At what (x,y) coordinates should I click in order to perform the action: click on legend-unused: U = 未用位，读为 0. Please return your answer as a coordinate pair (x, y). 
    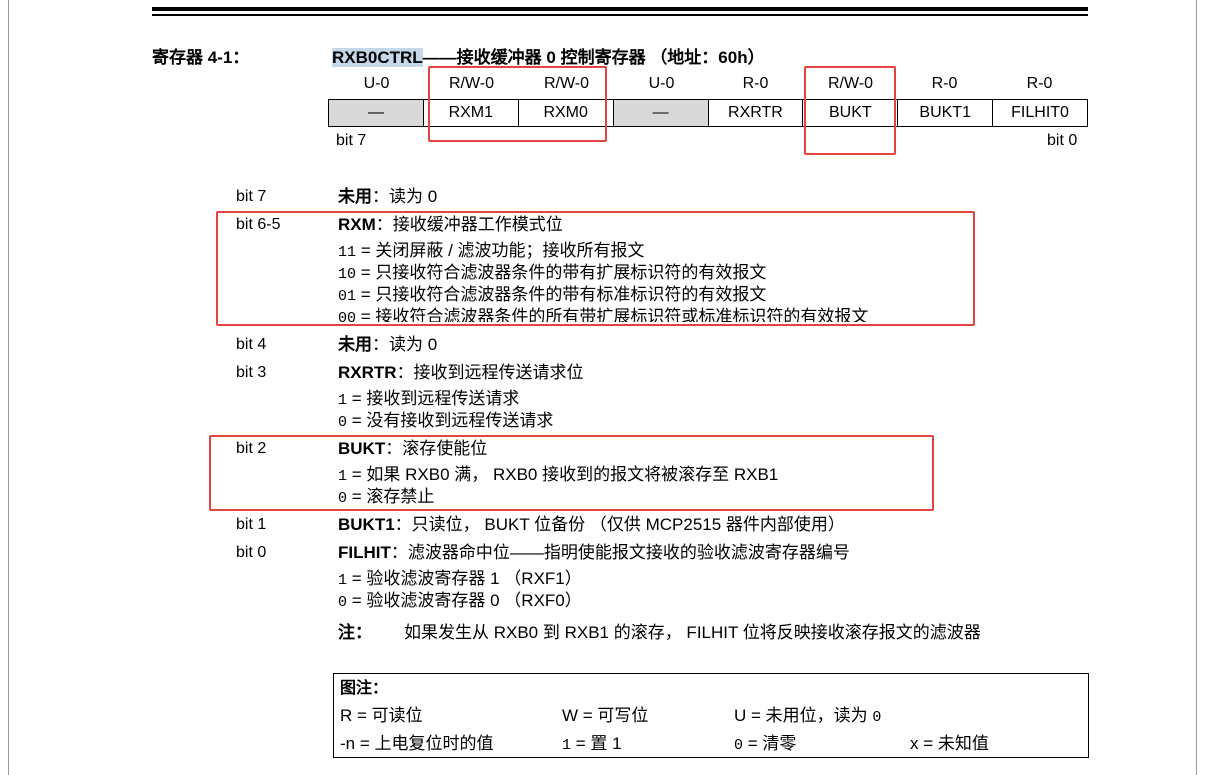
    Looking at the image, I should click on (807, 717).